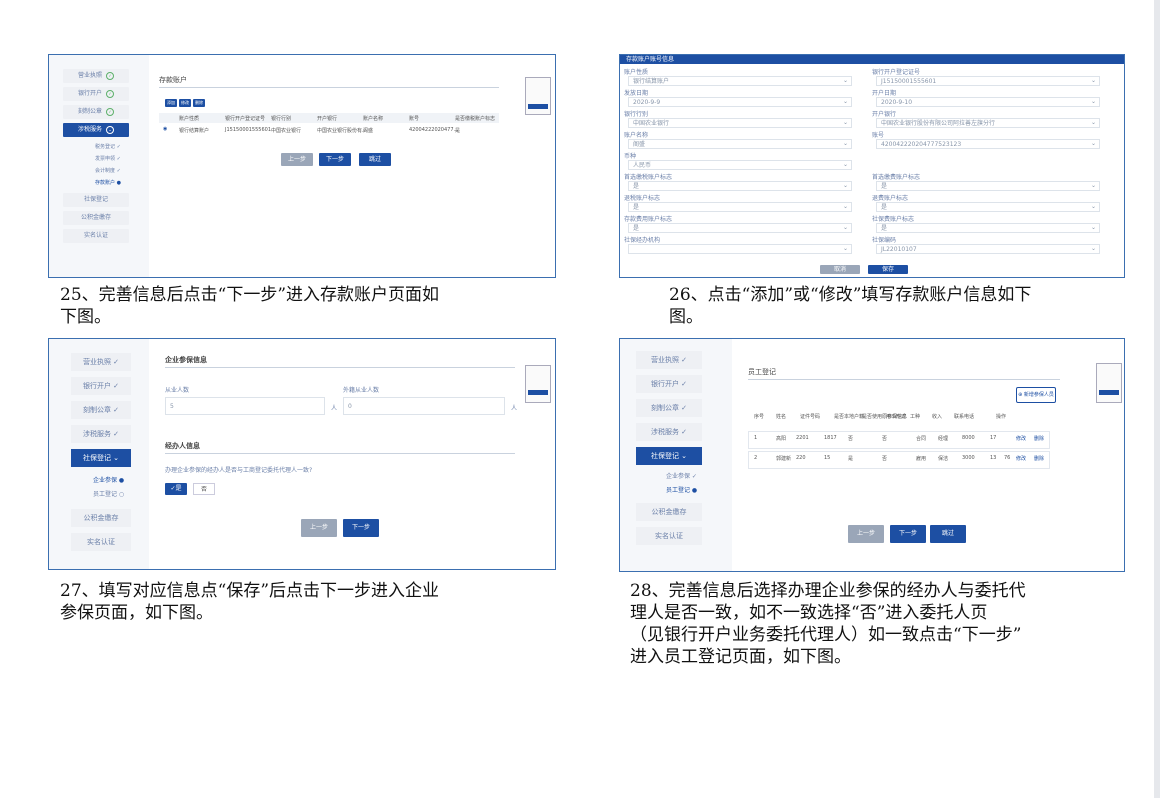 The image size is (1160, 798). I want to click on field-label: 社保编码, so click(884, 240).